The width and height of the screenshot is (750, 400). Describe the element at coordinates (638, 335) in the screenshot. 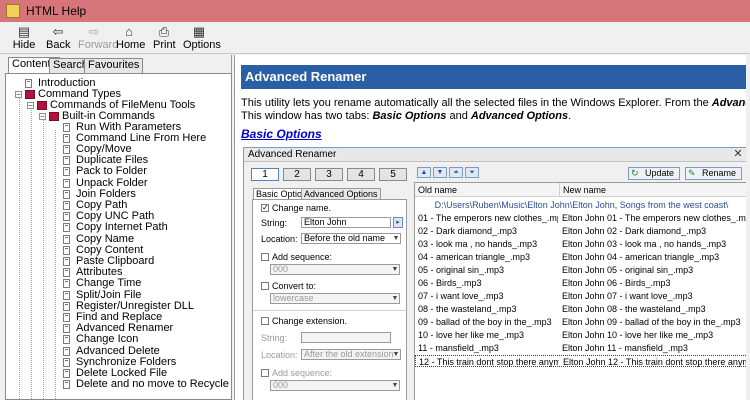

I see `new-name: Elton John 10 - love her like me_.mp3` at that location.